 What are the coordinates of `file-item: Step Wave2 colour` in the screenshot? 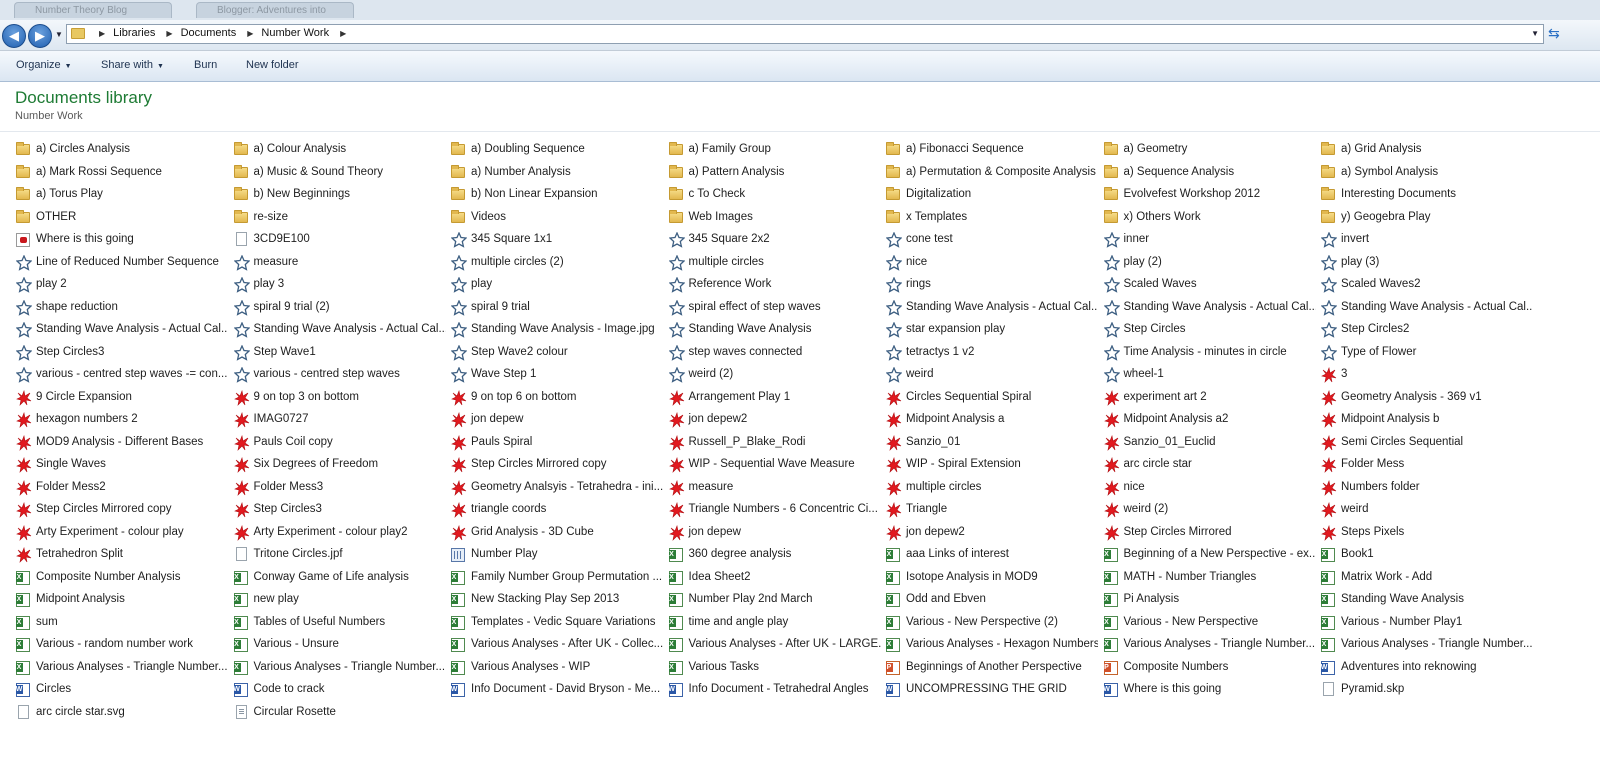 It's located at (557, 353).